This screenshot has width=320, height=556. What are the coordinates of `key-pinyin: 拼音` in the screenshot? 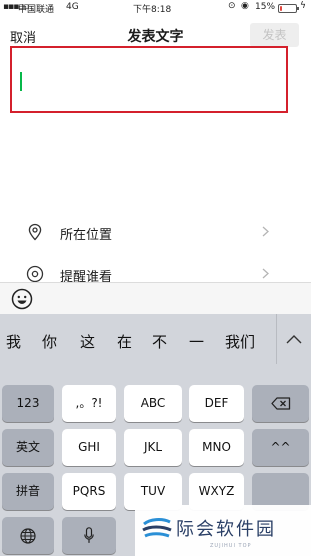 It's located at (28, 491).